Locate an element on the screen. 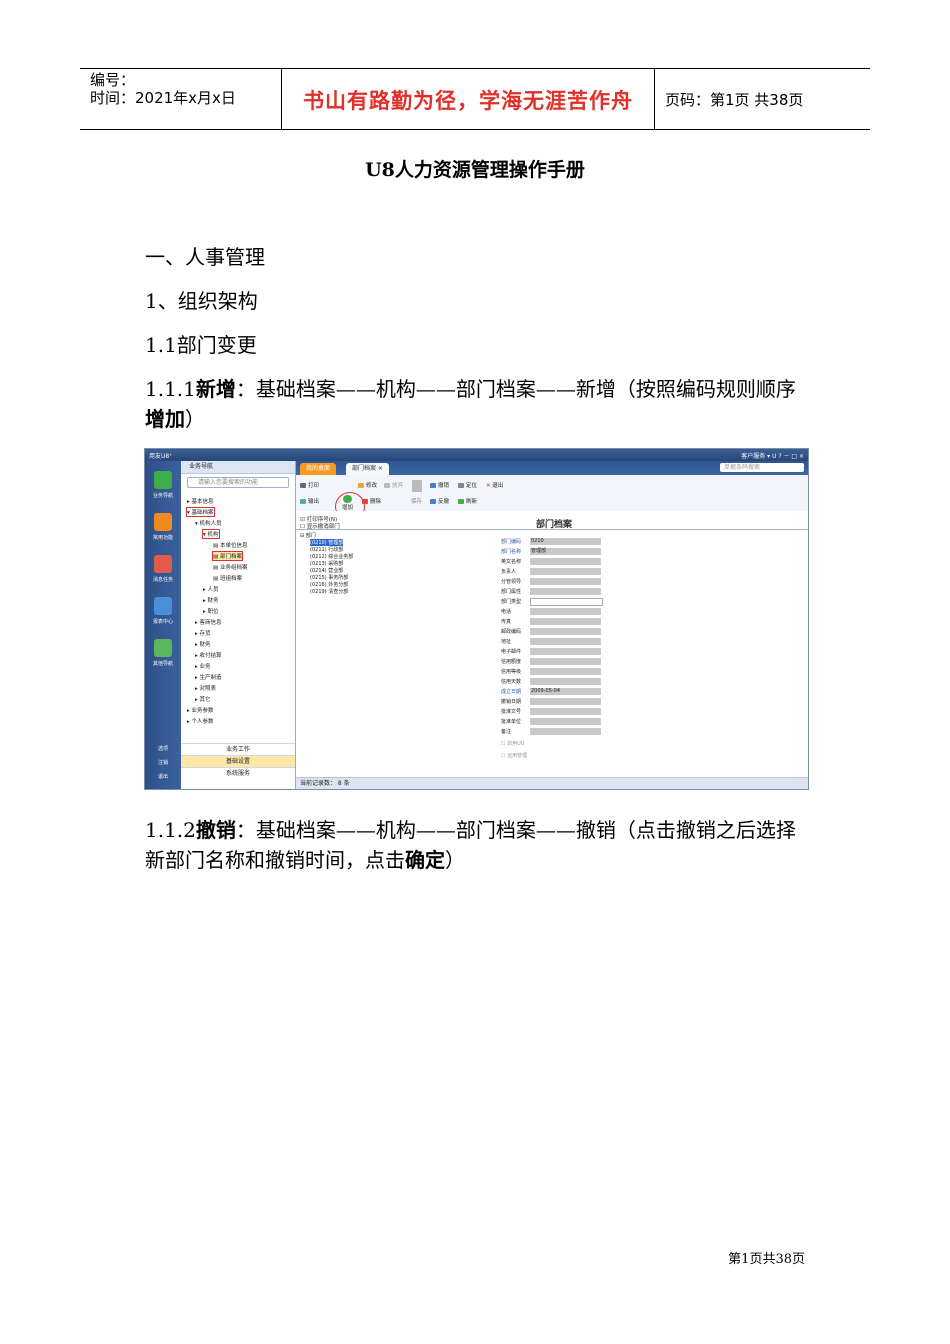 The height and width of the screenshot is (1344, 950). favorite-icon is located at coordinates (163, 522).